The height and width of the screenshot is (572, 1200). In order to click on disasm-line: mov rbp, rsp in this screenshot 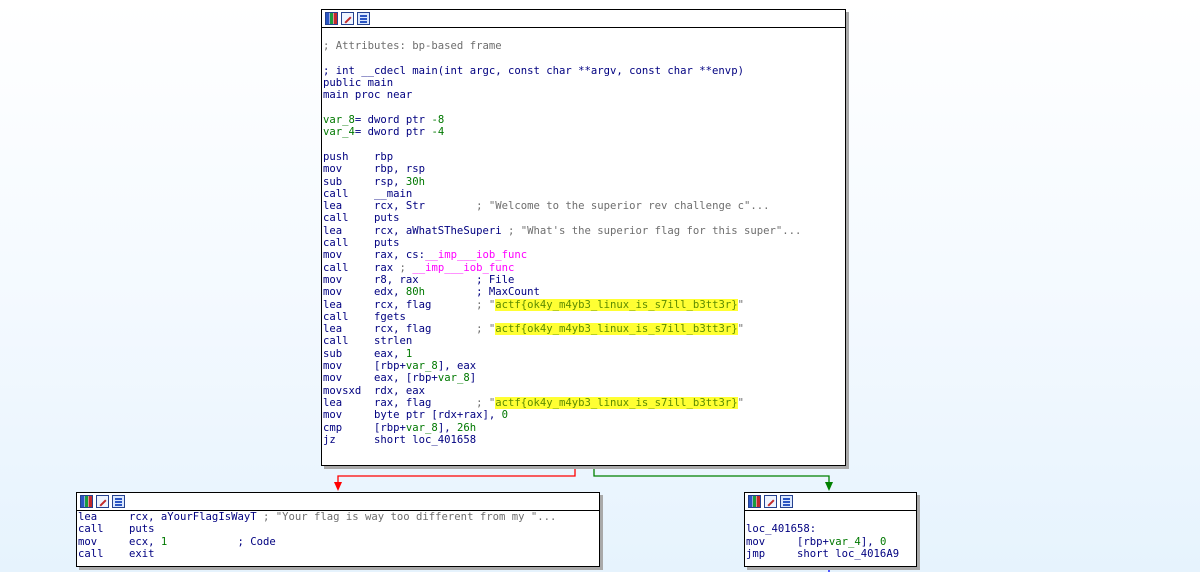, I will do `click(584, 169)`.